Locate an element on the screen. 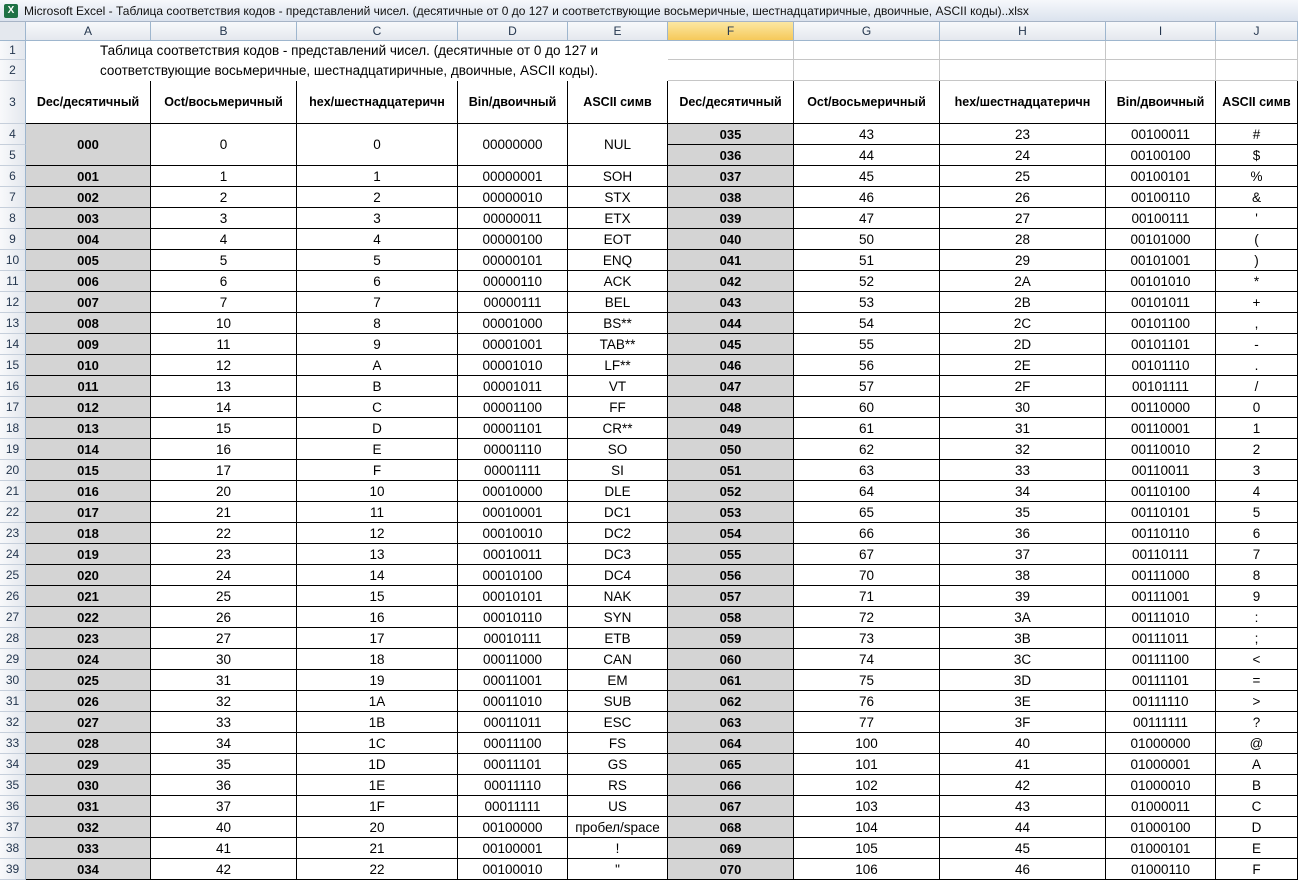  cell-oct: 2 is located at coordinates (224, 197).